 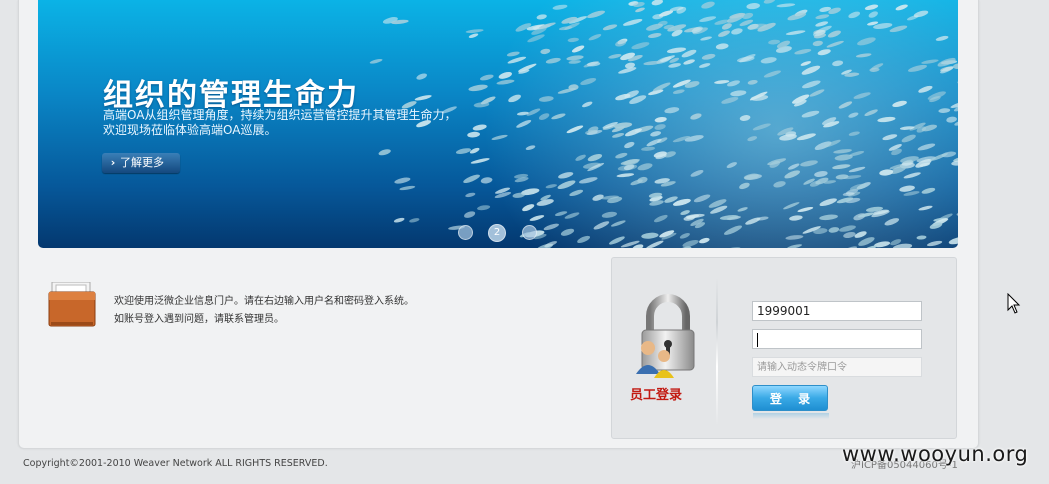 I want to click on mouse-pointer-icon, so click(x=1014, y=303).